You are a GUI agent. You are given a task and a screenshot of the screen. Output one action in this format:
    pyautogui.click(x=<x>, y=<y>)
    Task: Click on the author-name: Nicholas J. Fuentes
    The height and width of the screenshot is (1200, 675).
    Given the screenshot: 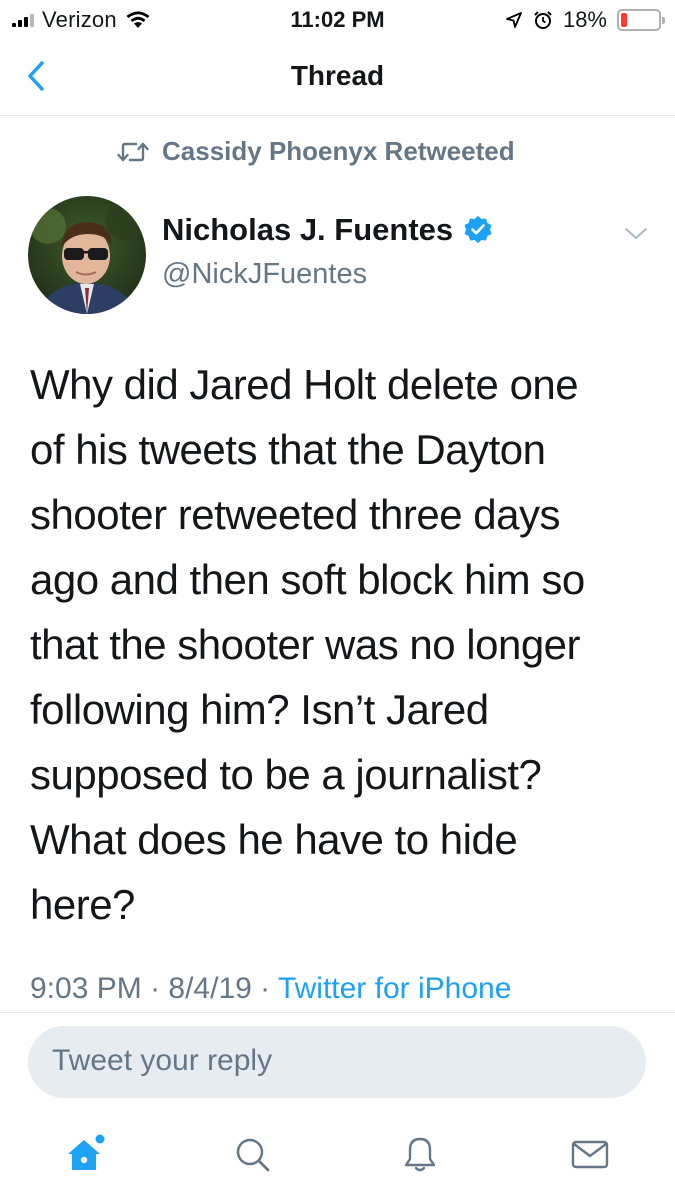 What is the action you would take?
    pyautogui.click(x=327, y=230)
    